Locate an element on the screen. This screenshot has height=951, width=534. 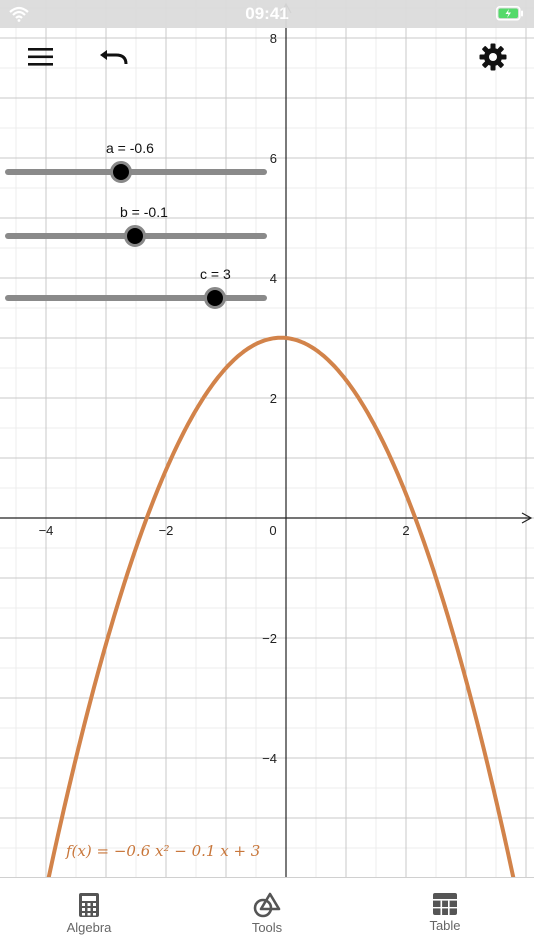
undo-icon is located at coordinates (114, 57).